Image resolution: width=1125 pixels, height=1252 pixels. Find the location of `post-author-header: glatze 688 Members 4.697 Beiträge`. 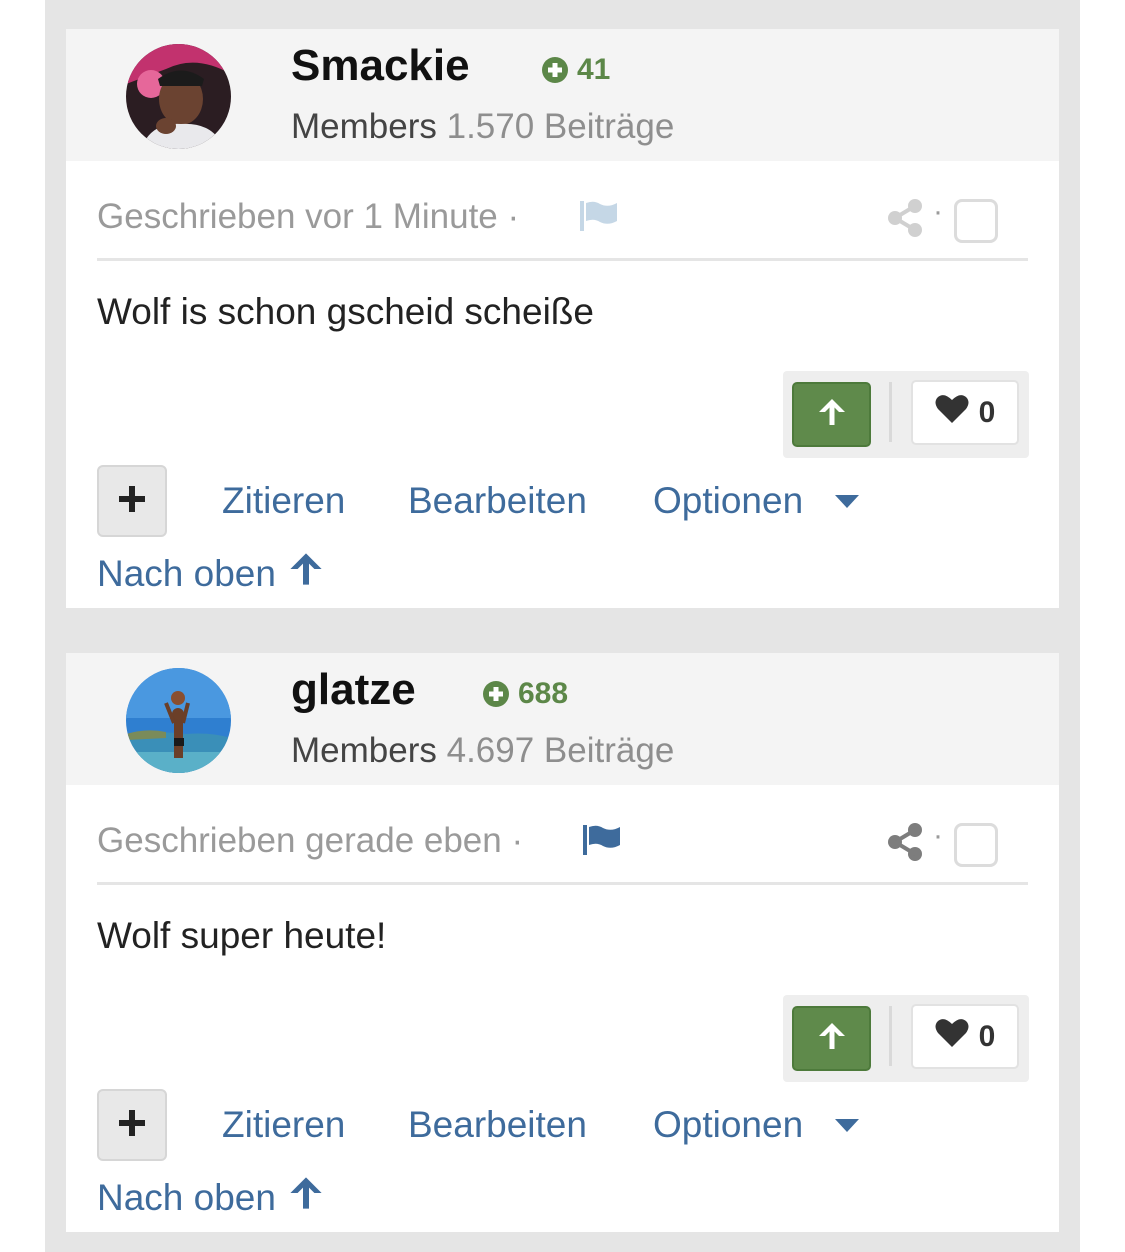

post-author-header: glatze 688 Members 4.697 Beiträge is located at coordinates (562, 719).